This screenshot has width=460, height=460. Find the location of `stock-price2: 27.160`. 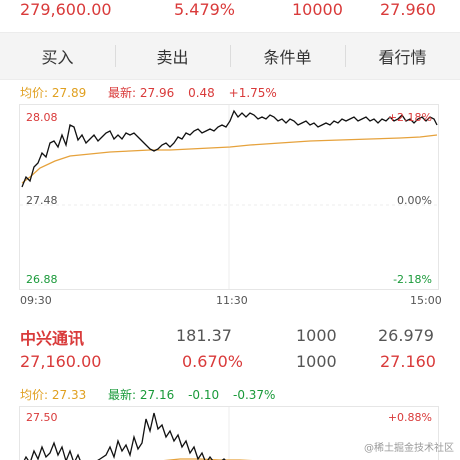

stock-price2: 27.160 is located at coordinates (408, 361).